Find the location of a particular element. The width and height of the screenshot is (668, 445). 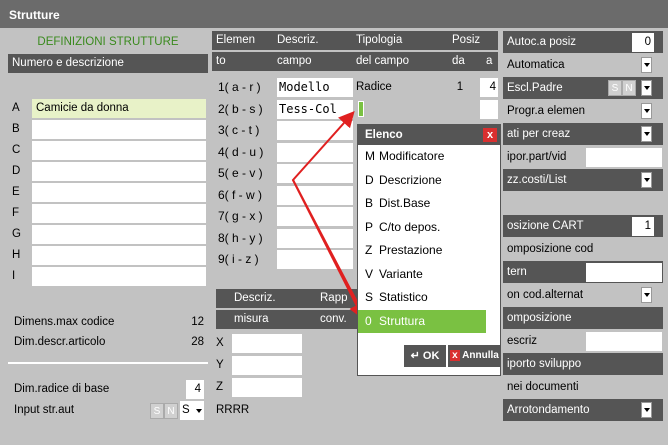

item-code: D is located at coordinates (369, 179).